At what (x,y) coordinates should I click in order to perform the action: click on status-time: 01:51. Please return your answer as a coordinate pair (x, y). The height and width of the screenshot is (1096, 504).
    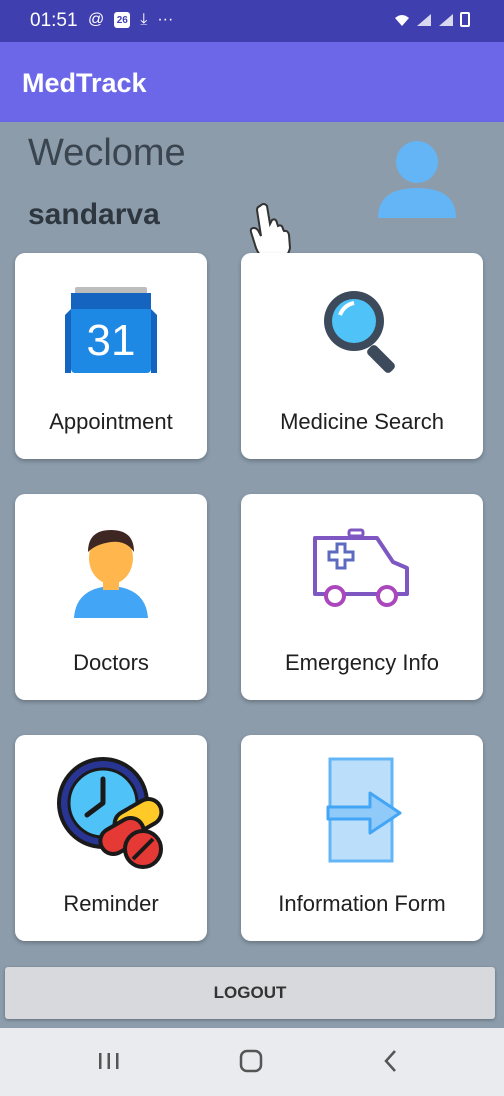
    Looking at the image, I should click on (54, 20).